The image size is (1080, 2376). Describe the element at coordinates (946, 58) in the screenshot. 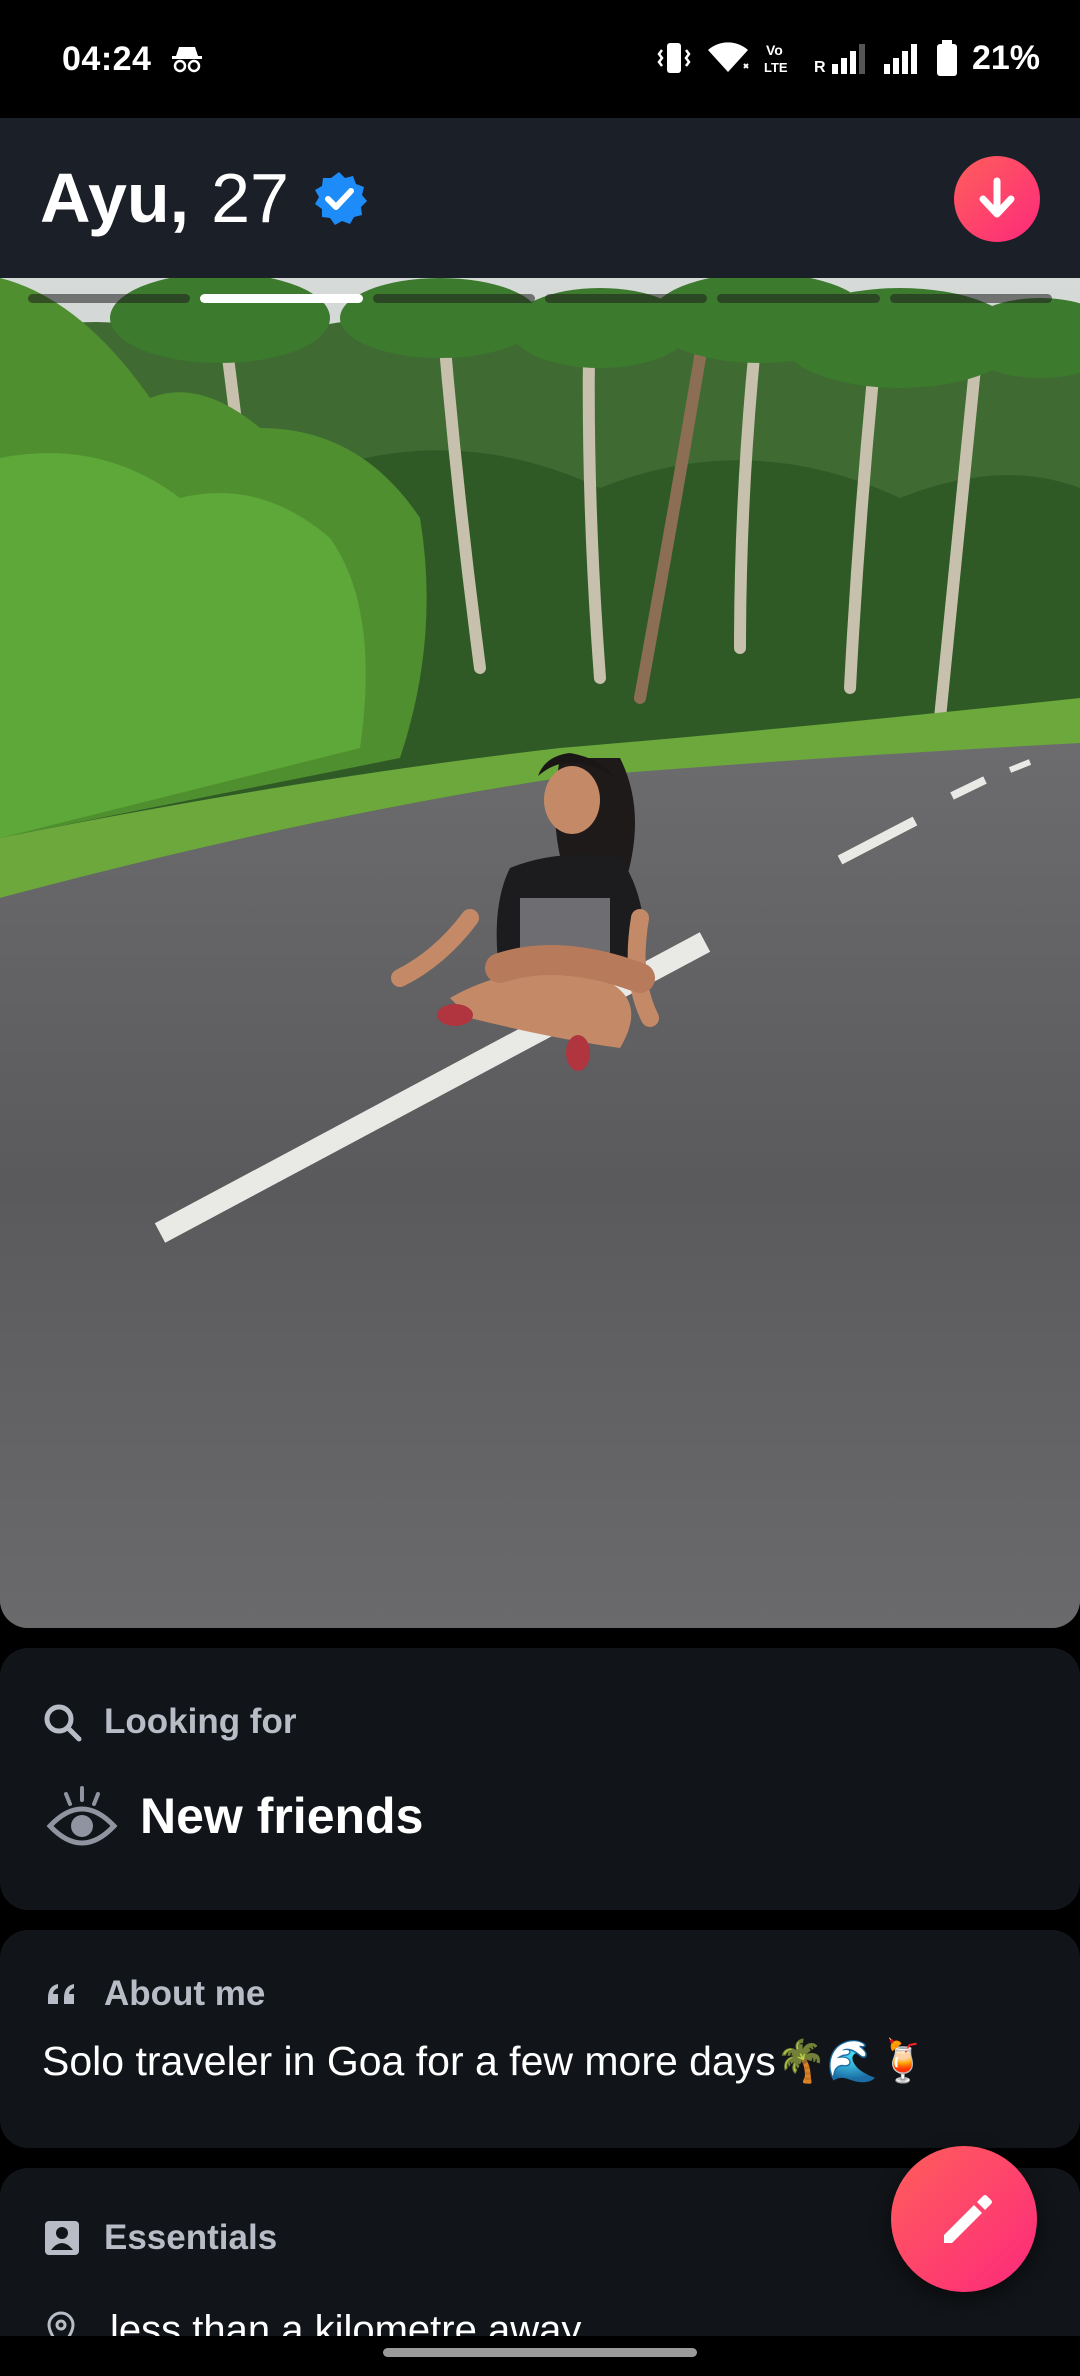

I see `battery-icon` at that location.